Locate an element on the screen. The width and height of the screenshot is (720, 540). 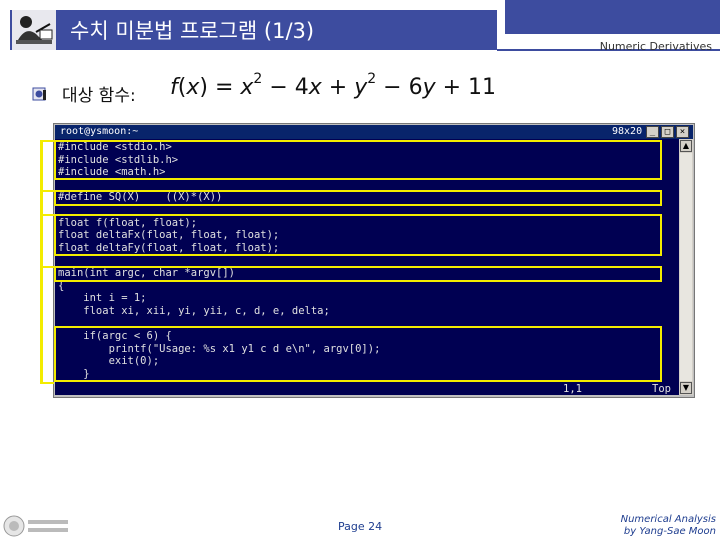
terminal-title: root@ysmoon:~ is located at coordinates (99, 131).